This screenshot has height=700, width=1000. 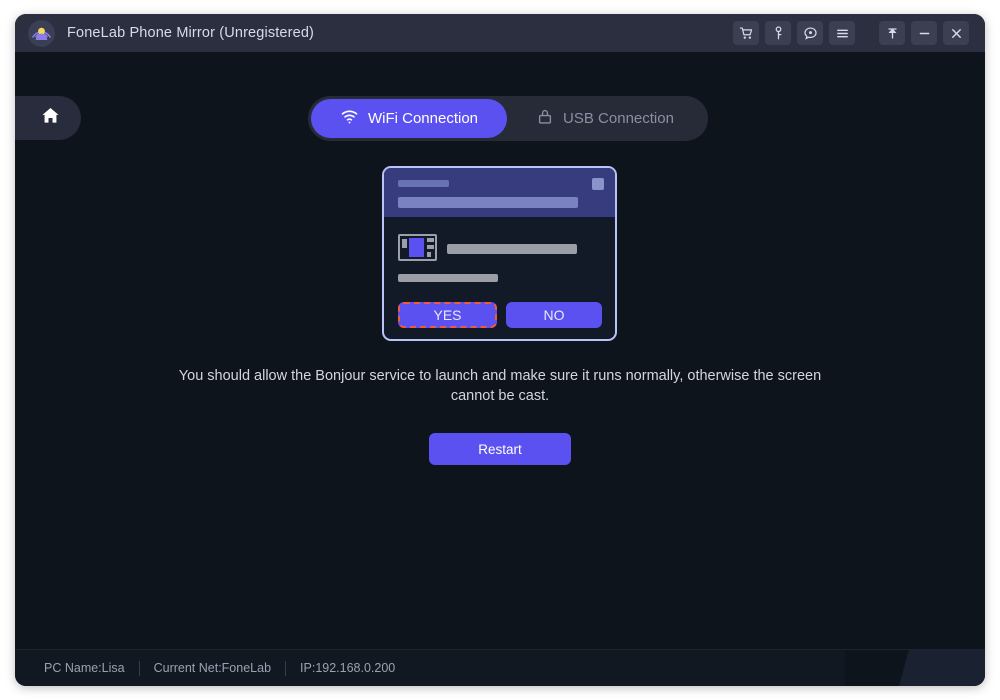 I want to click on app-title: FoneLab Phone Mirror (Unregistered), so click(x=191, y=33).